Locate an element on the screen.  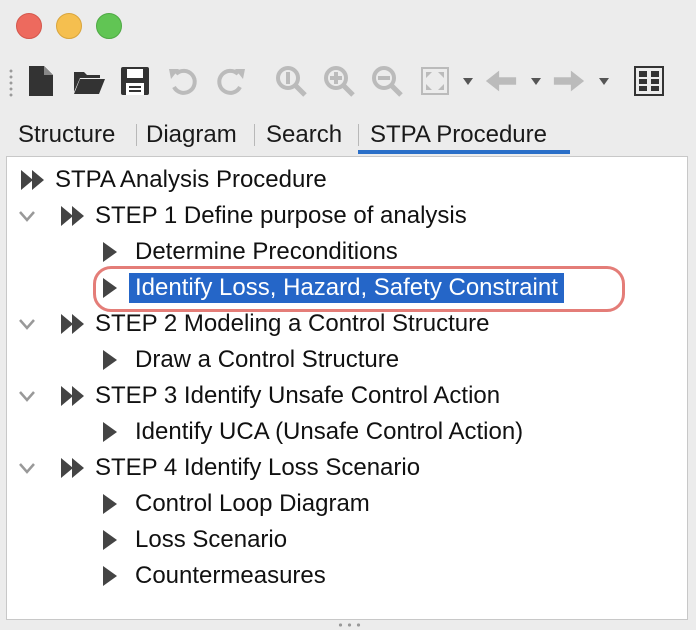
open-folder-icon is located at coordinates (89, 81).